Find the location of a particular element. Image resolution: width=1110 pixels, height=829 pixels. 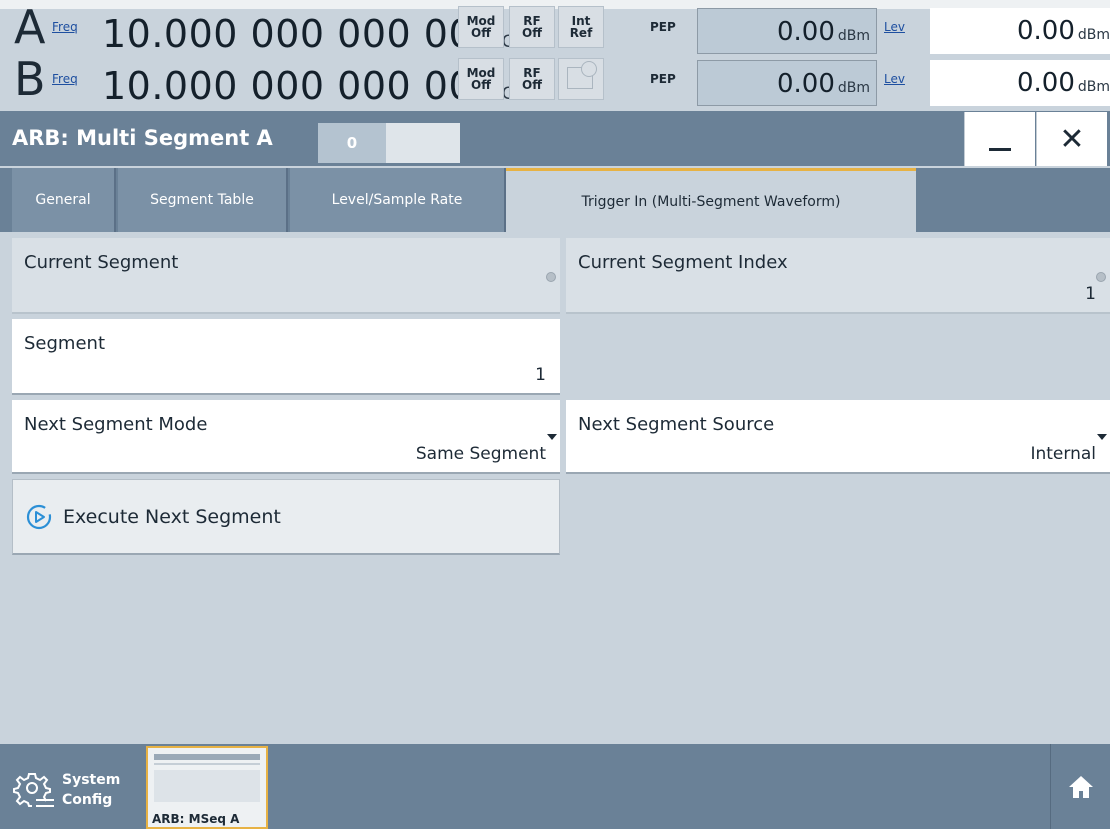

thumbnail-body is located at coordinates (207, 786).